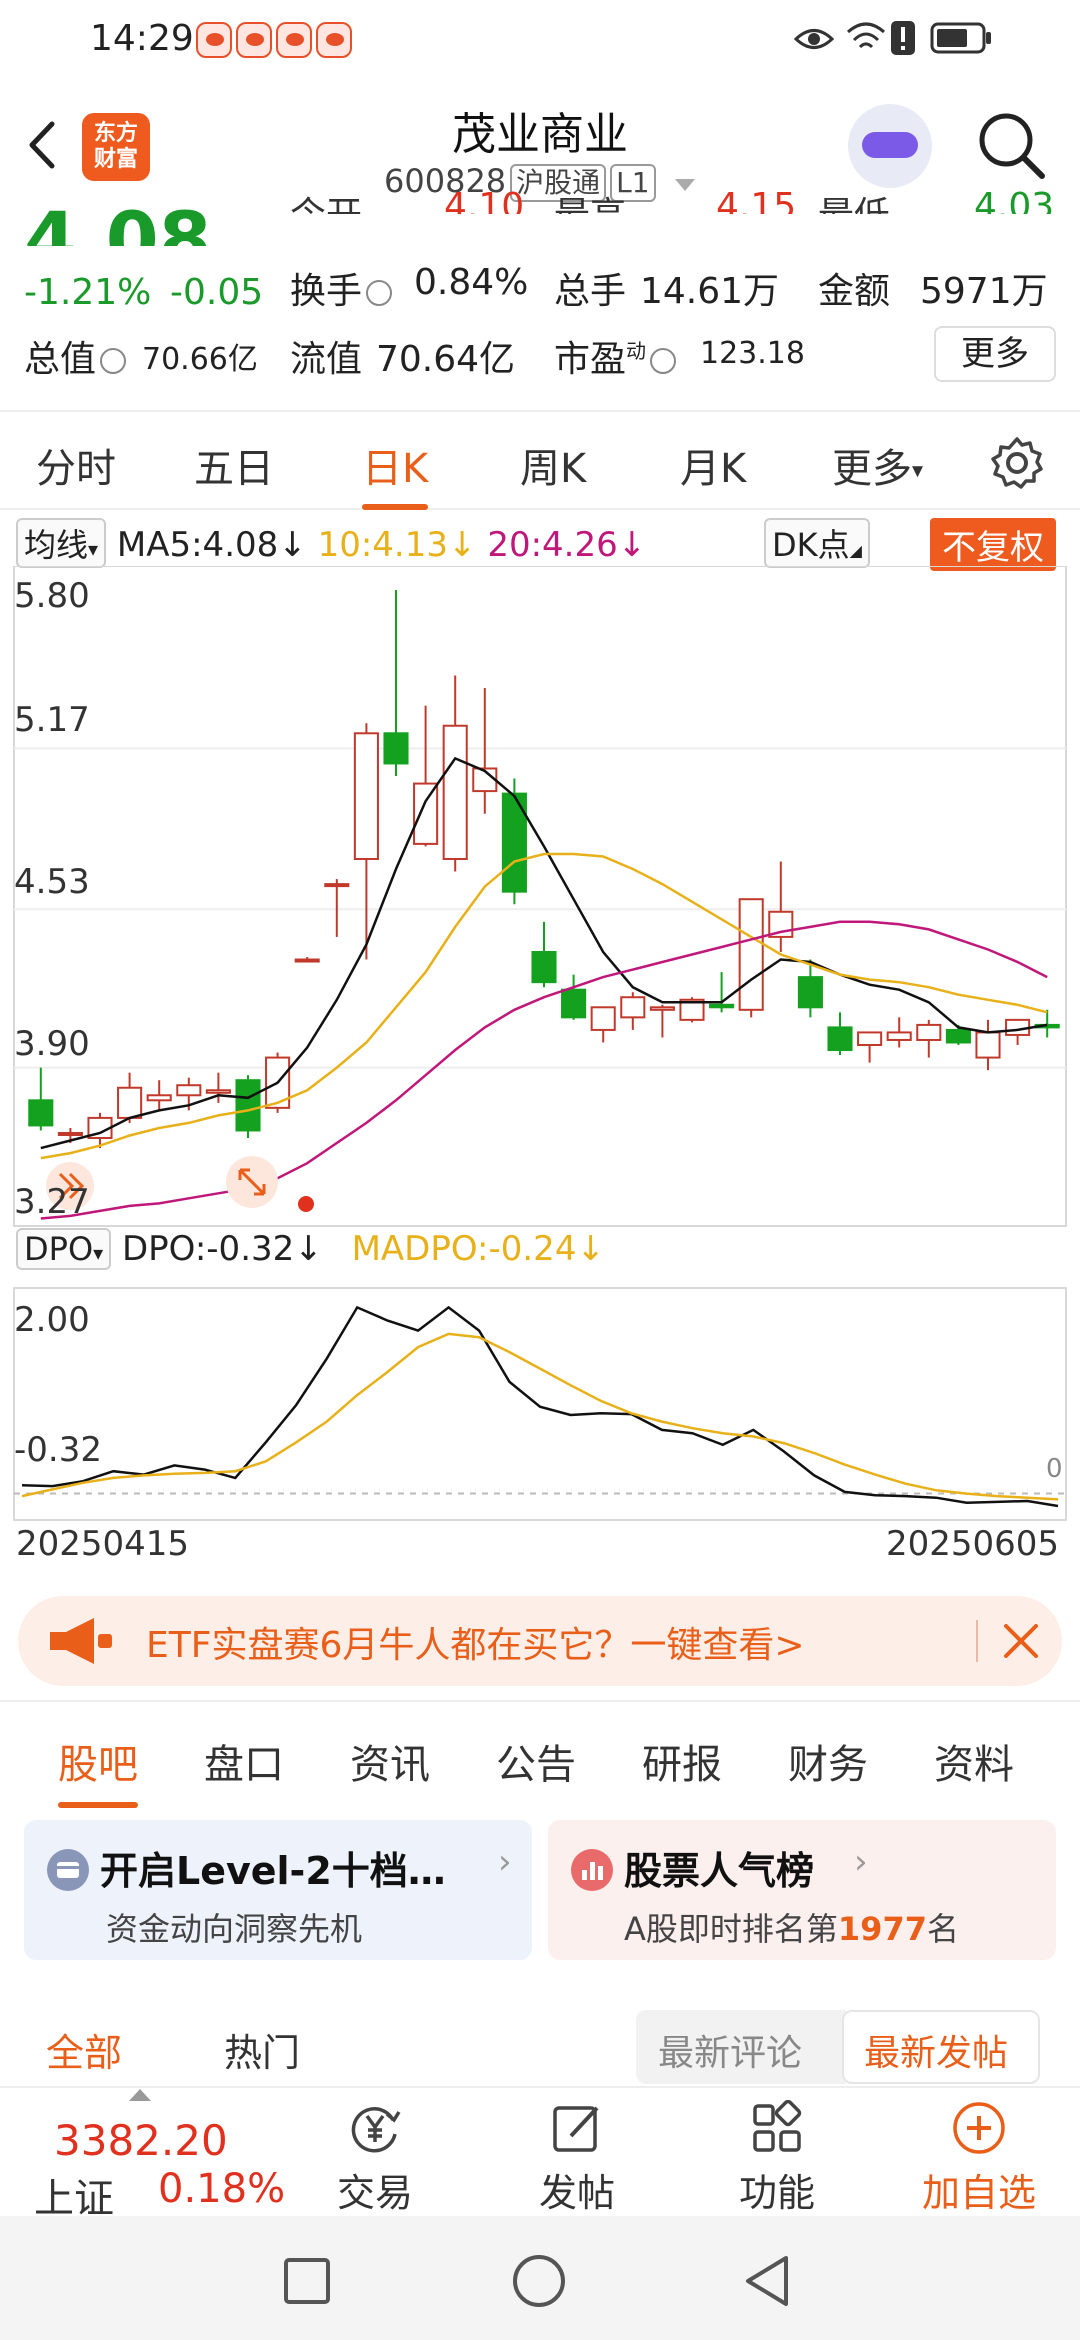 The height and width of the screenshot is (2340, 1080). Describe the element at coordinates (539, 2281) in the screenshot. I see `home-circle-icon` at that location.